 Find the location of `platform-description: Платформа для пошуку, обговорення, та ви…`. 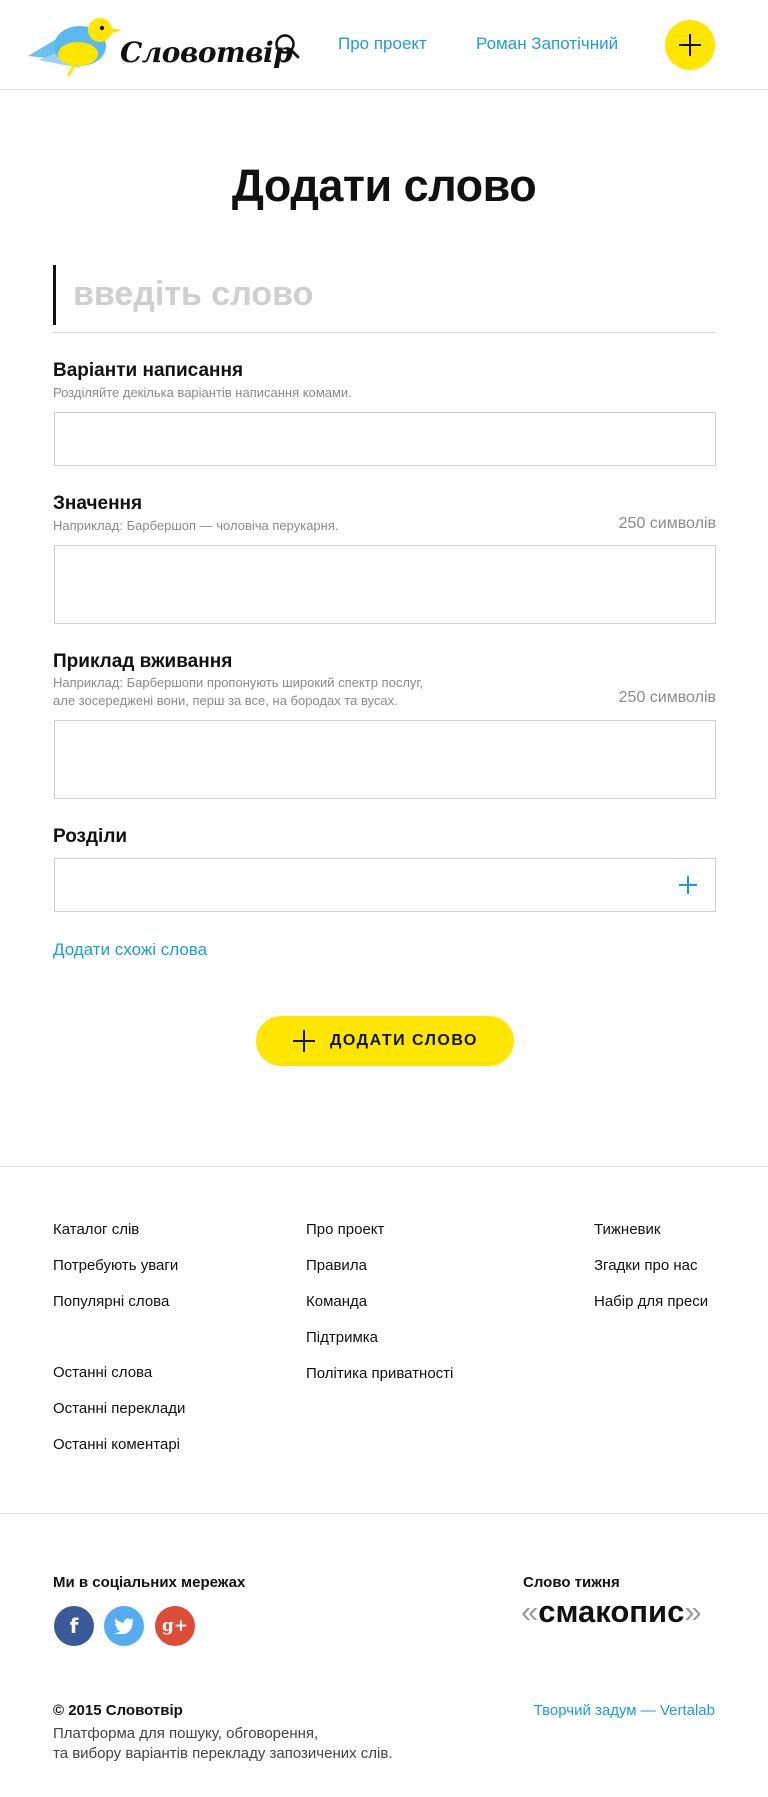

platform-description: Платформа для пошуку, обговорення, та ви… is located at coordinates (263, 1744).